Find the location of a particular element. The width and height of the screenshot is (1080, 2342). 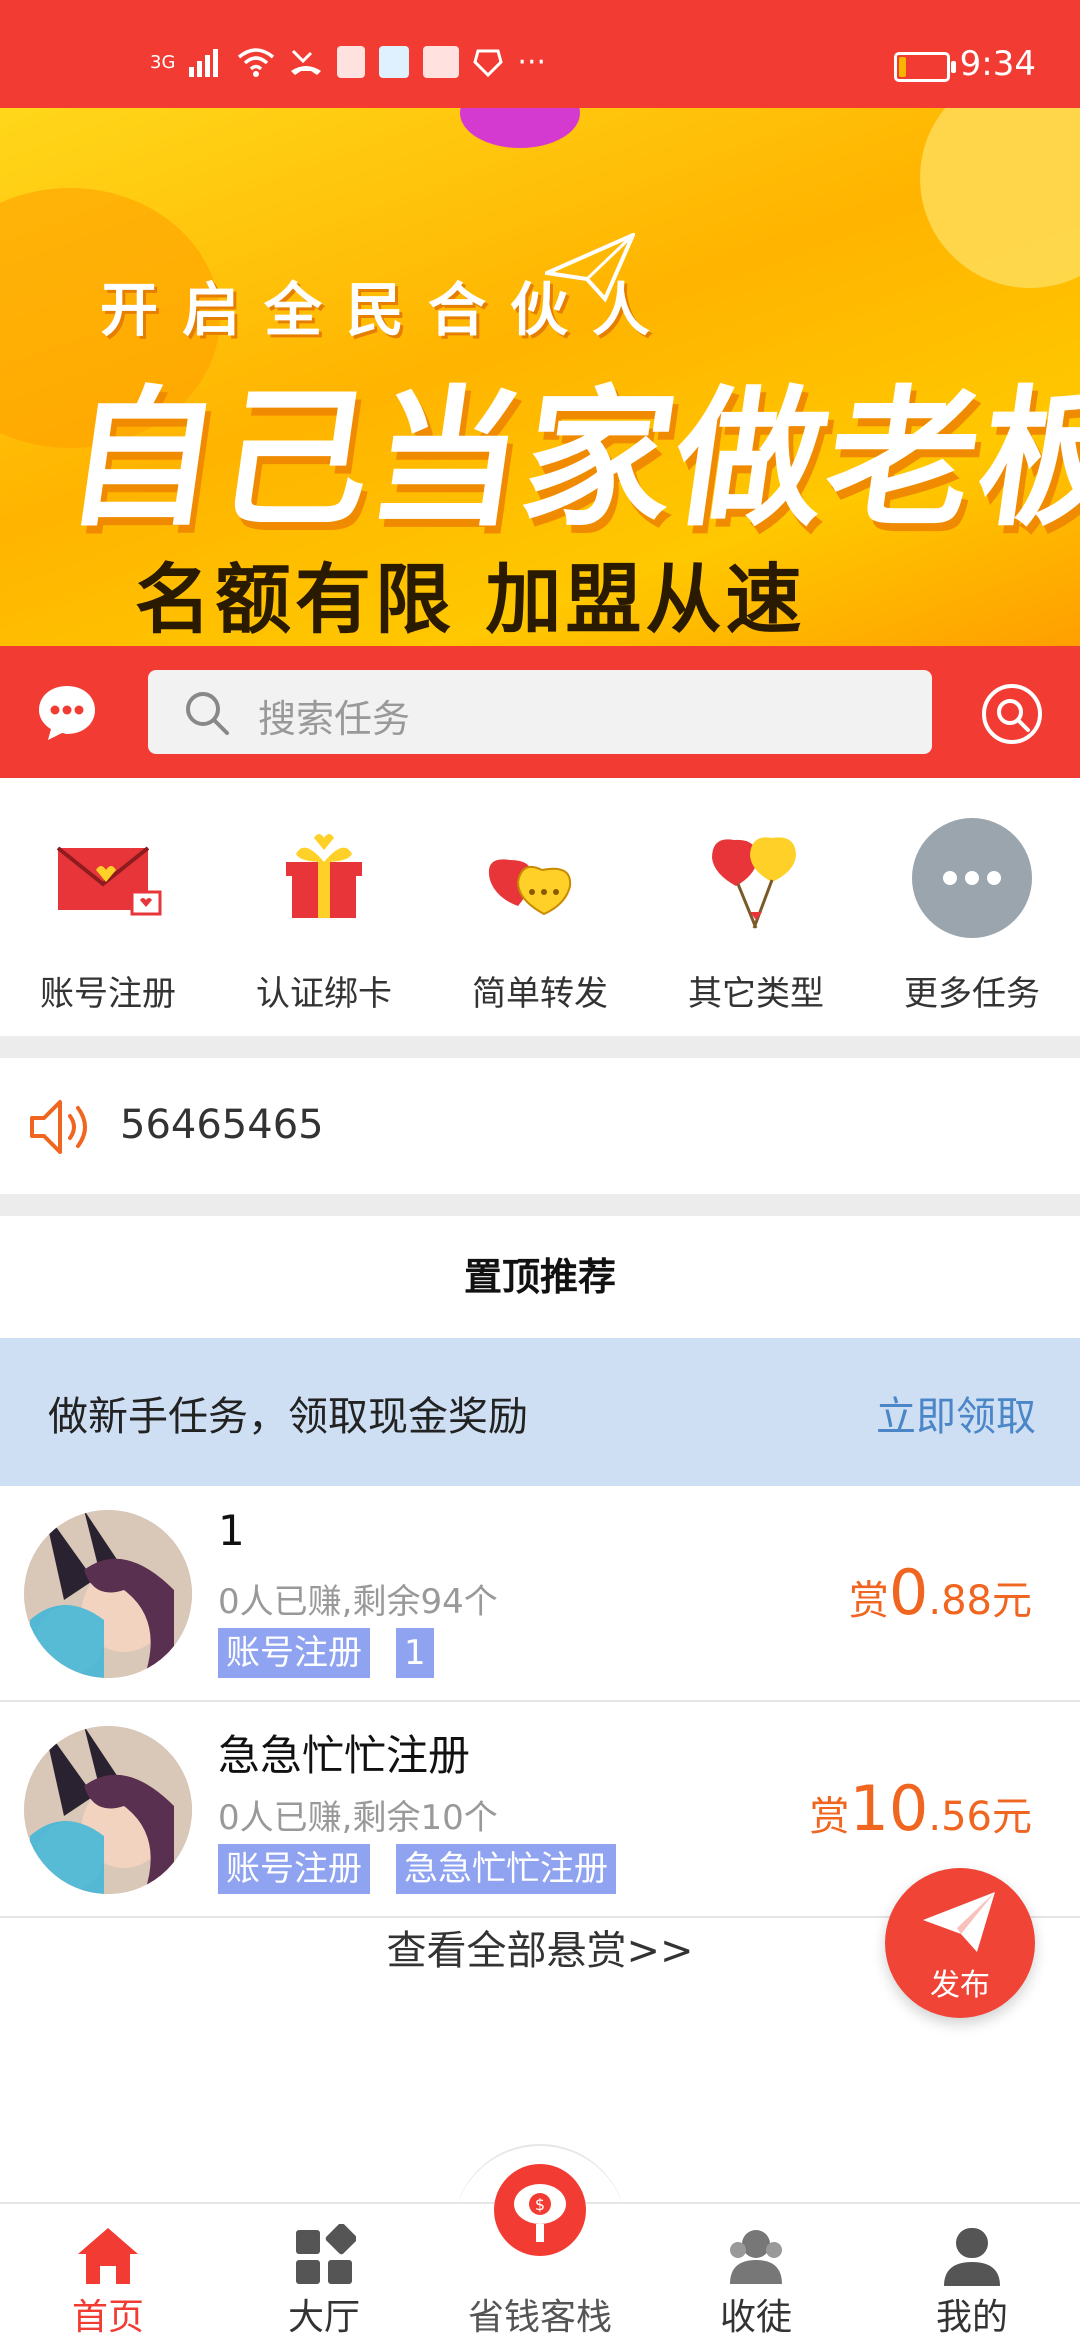

gift-icon is located at coordinates (324, 876).